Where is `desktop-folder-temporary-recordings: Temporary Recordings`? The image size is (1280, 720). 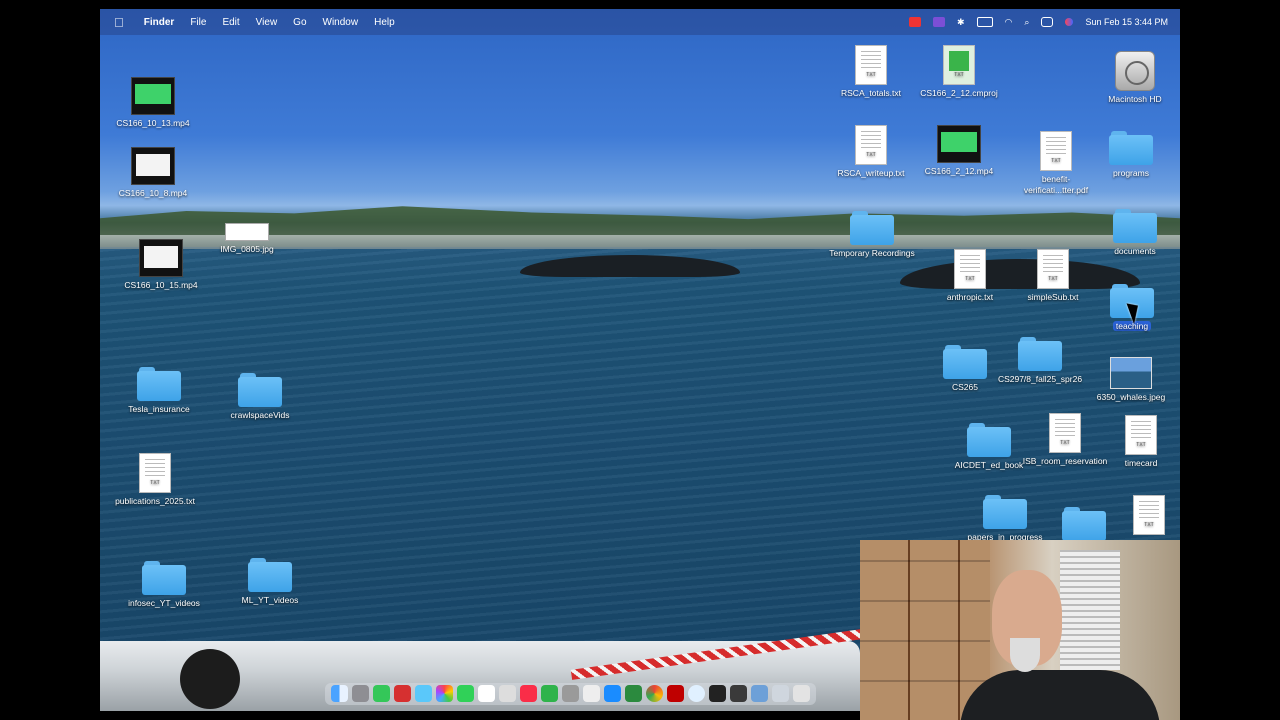 desktop-folder-temporary-recordings: Temporary Recordings is located at coordinates (872, 235).